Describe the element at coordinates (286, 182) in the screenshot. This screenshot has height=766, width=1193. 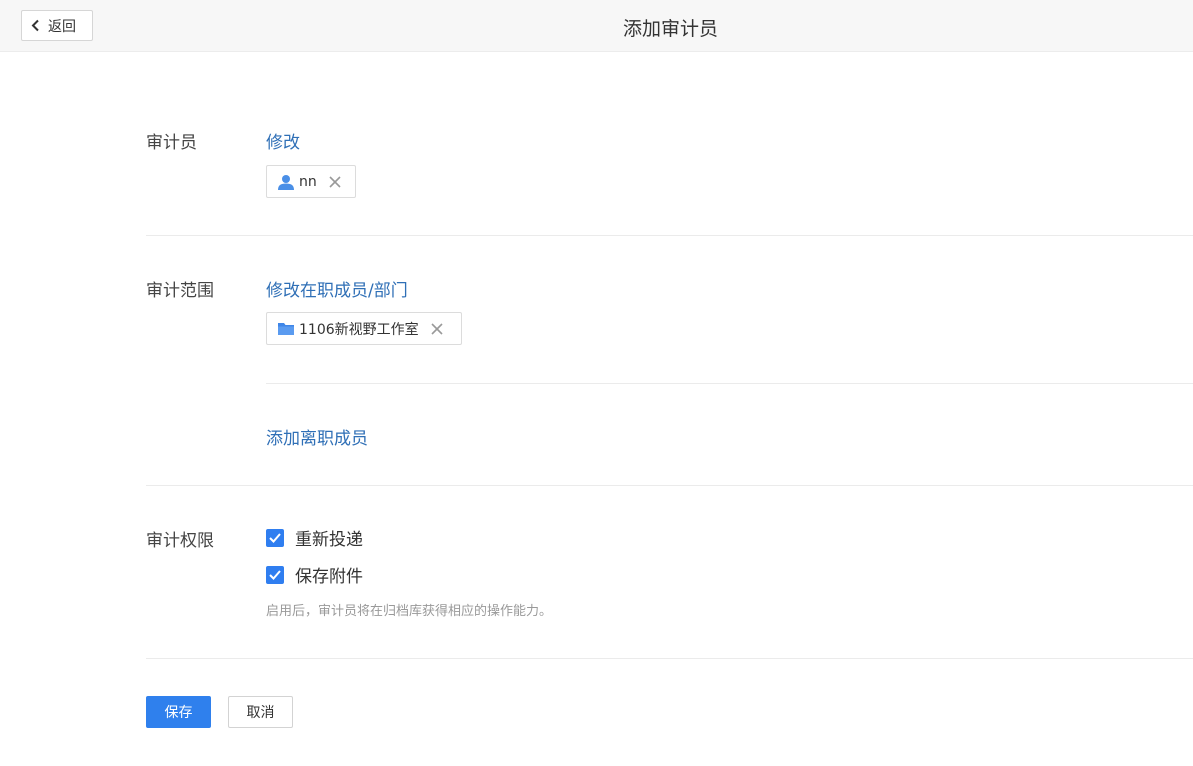
I see `user-icon` at that location.